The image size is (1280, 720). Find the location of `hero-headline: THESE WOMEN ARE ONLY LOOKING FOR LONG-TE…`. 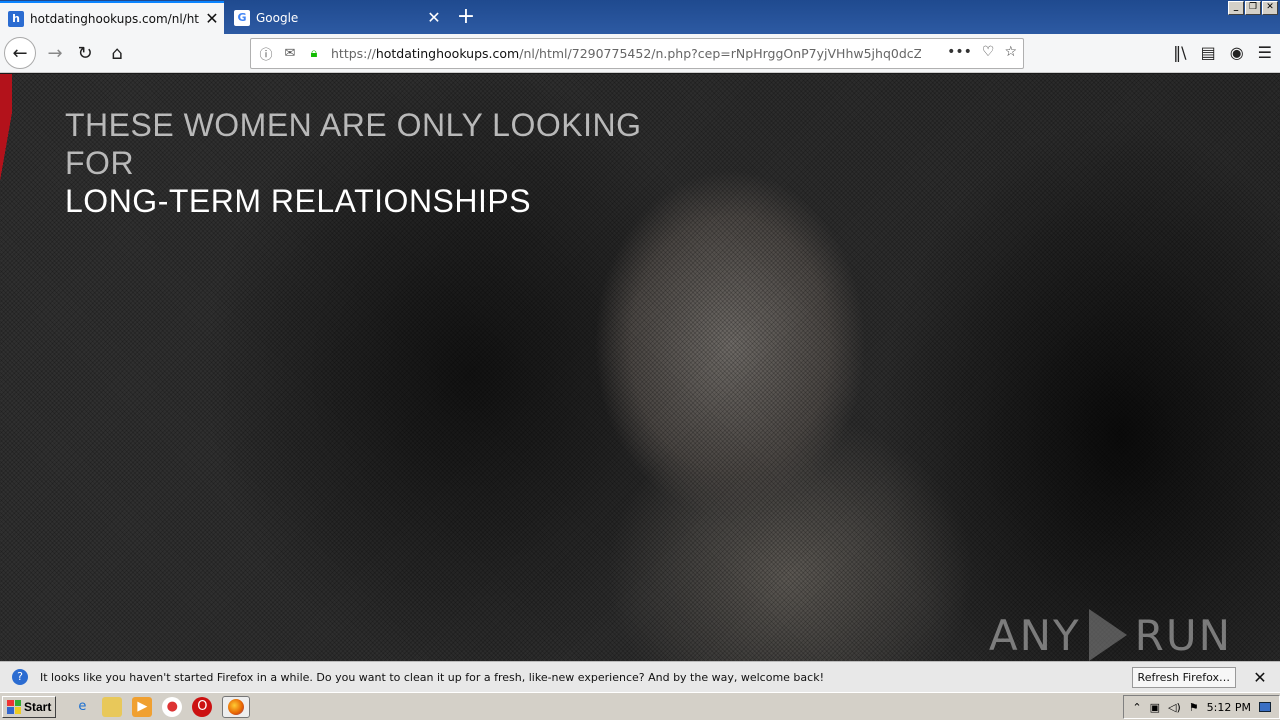

hero-headline: THESE WOMEN ARE ONLY LOOKING FOR LONG-TE… is located at coordinates (365, 163).